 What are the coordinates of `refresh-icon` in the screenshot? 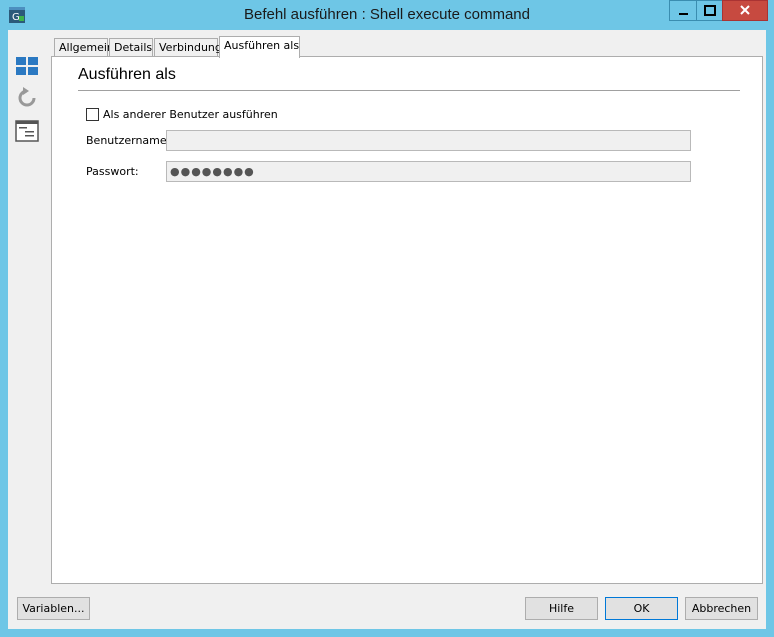 It's located at (27, 98).